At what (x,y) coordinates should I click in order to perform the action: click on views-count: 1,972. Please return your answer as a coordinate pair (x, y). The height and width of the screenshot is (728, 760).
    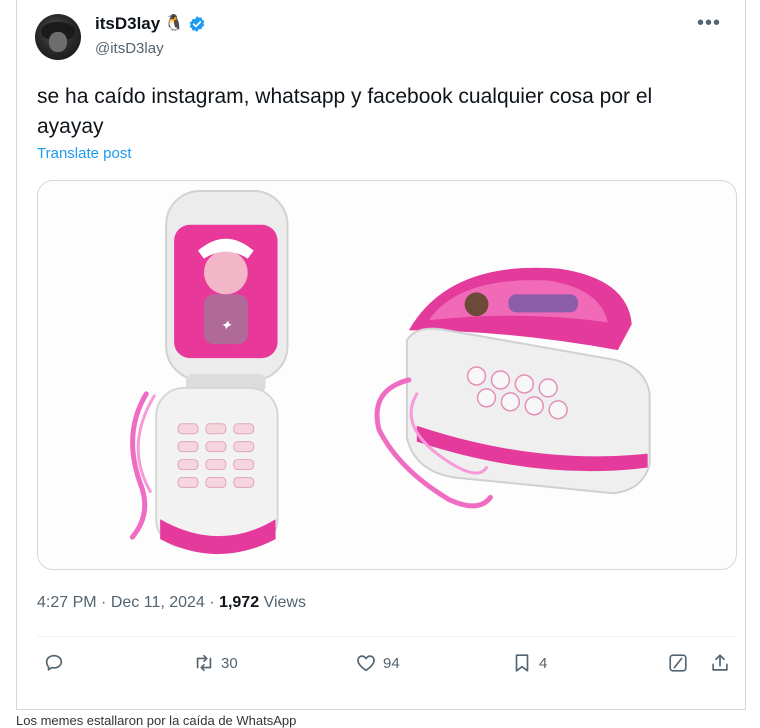
    Looking at the image, I should click on (239, 602).